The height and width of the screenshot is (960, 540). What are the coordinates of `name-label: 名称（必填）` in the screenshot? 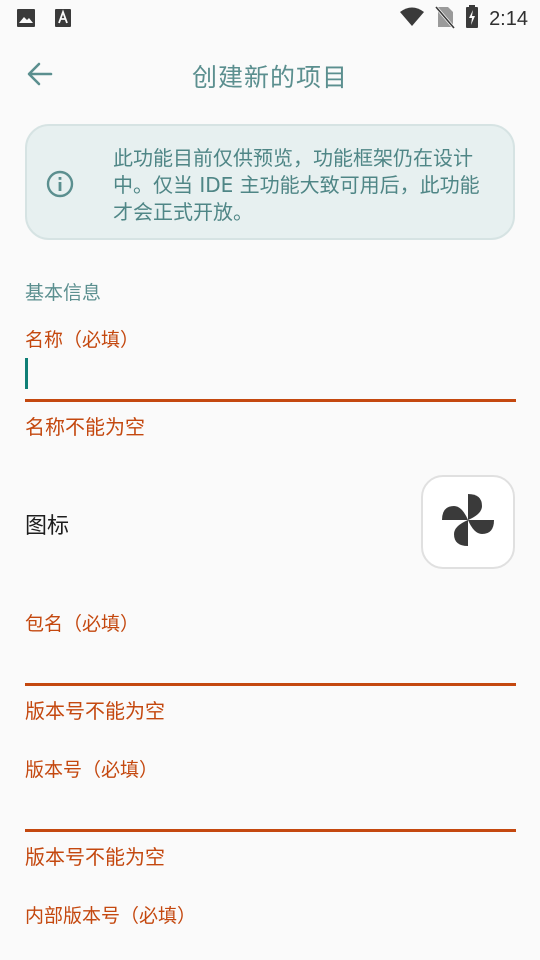 It's located at (82, 340).